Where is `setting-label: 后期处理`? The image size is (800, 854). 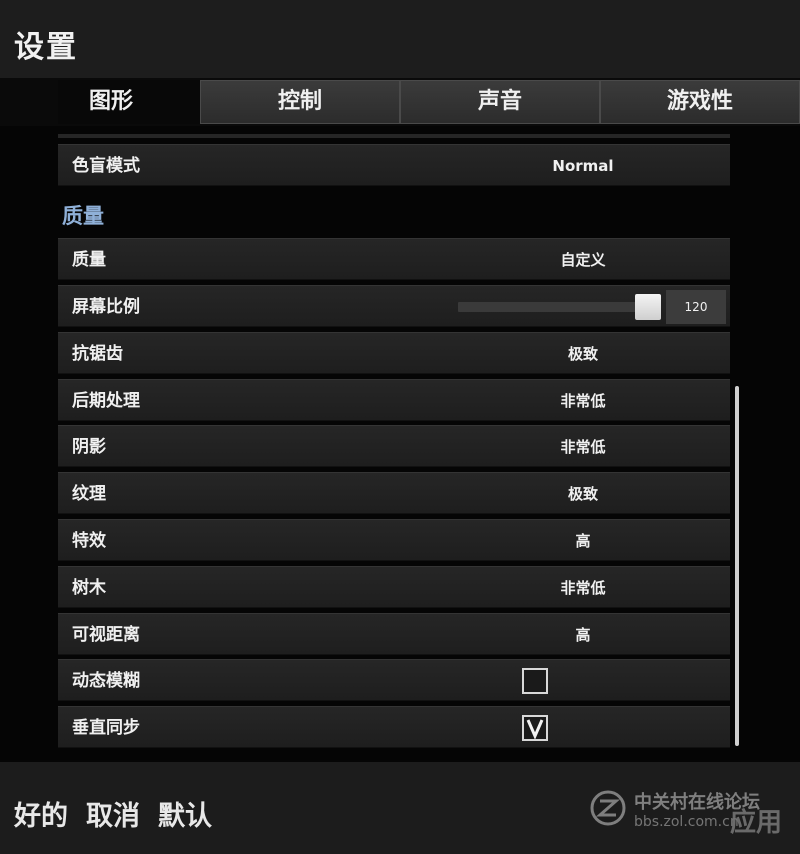
setting-label: 后期处理 is located at coordinates (106, 401).